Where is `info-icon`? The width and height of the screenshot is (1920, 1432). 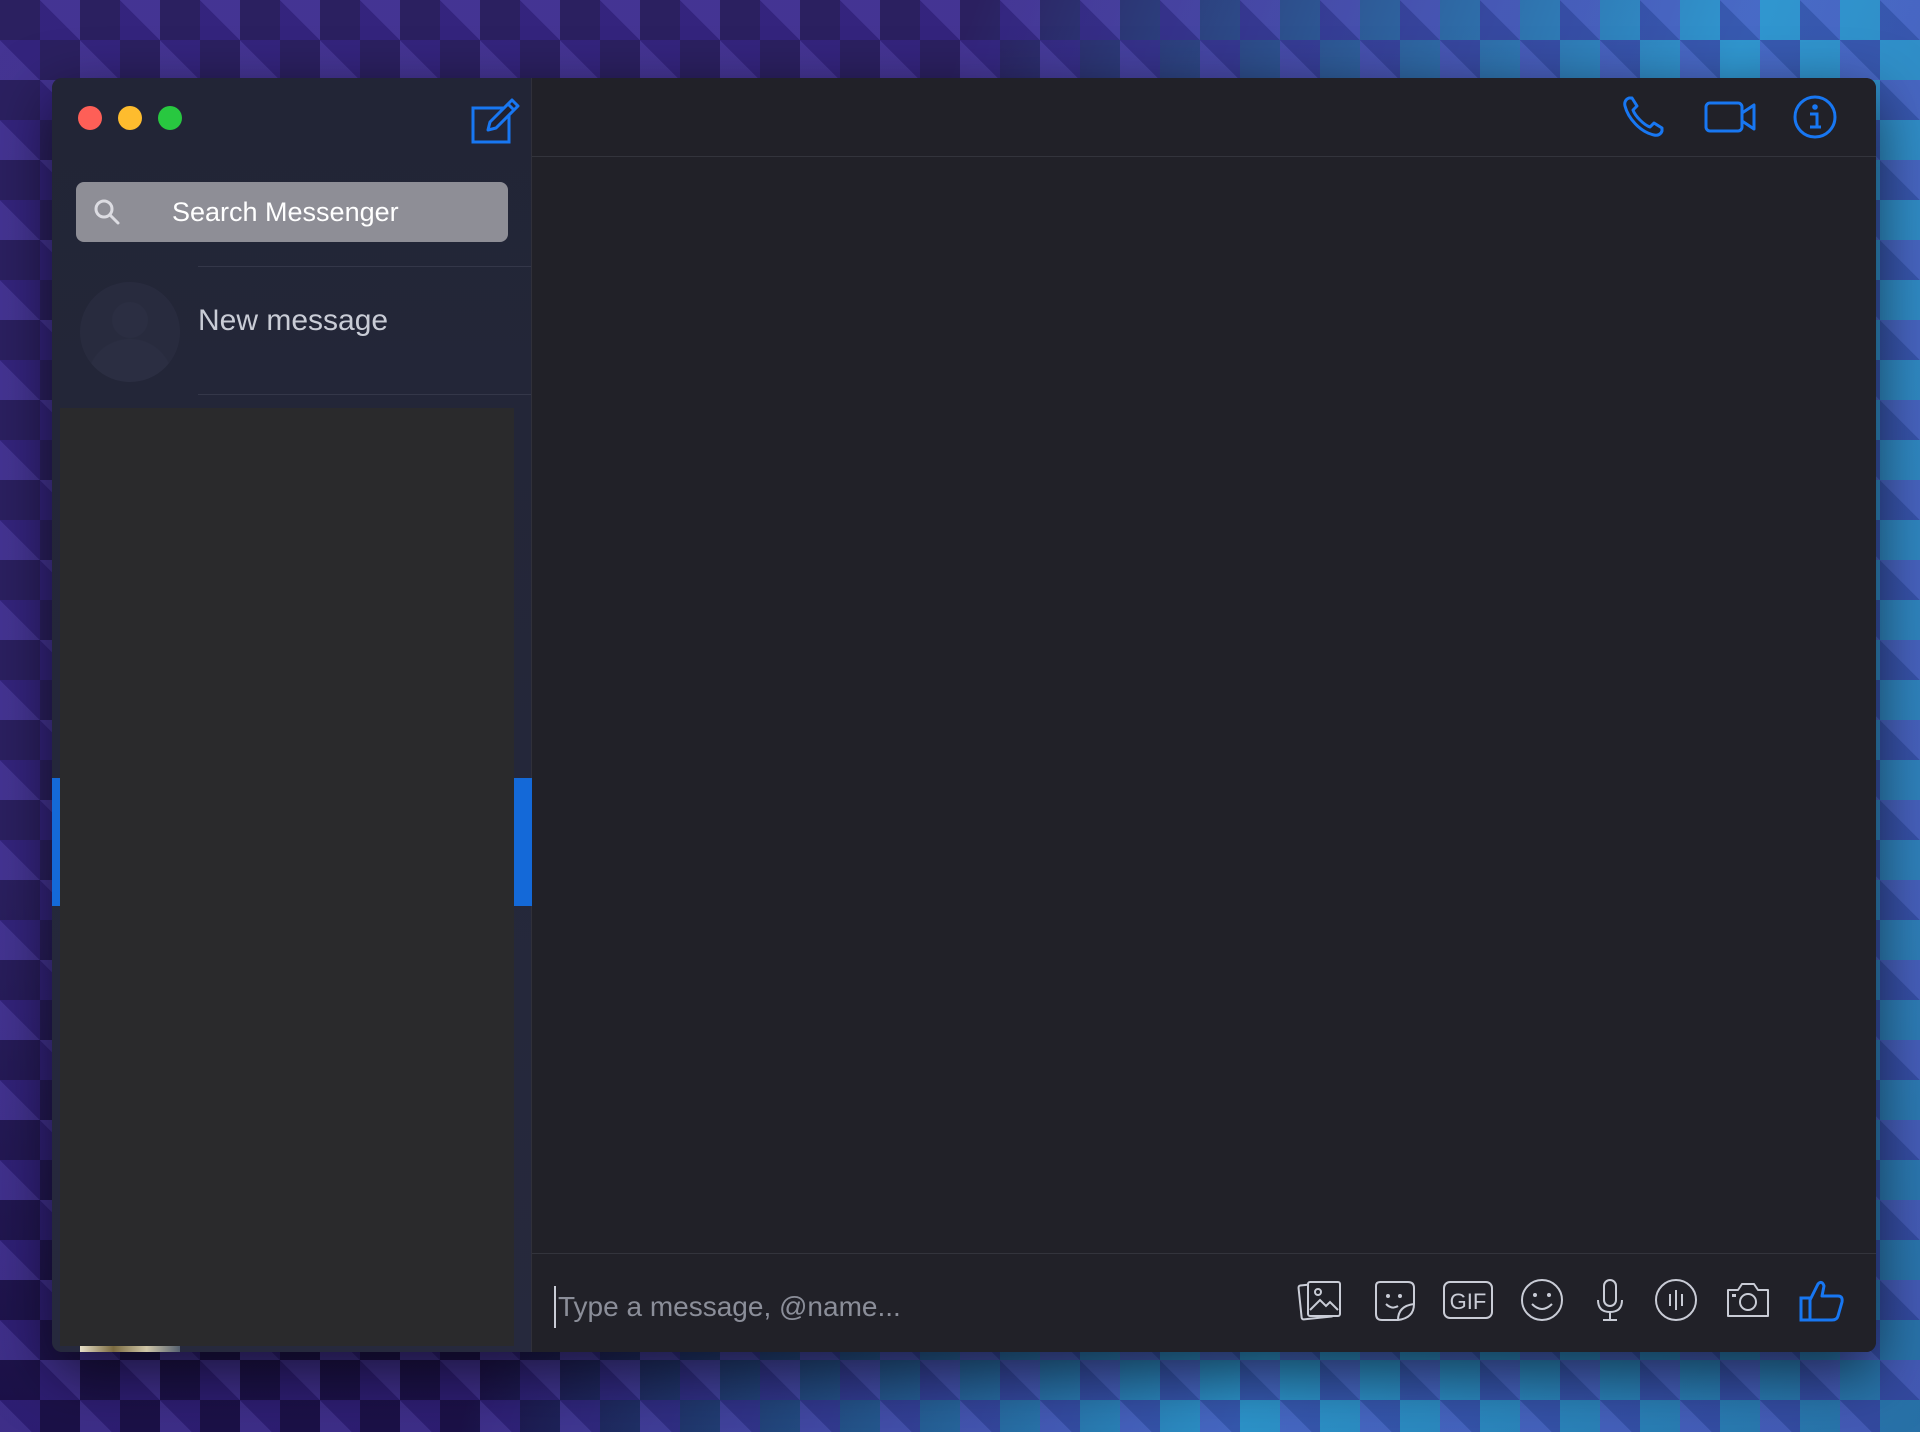 info-icon is located at coordinates (1815, 117).